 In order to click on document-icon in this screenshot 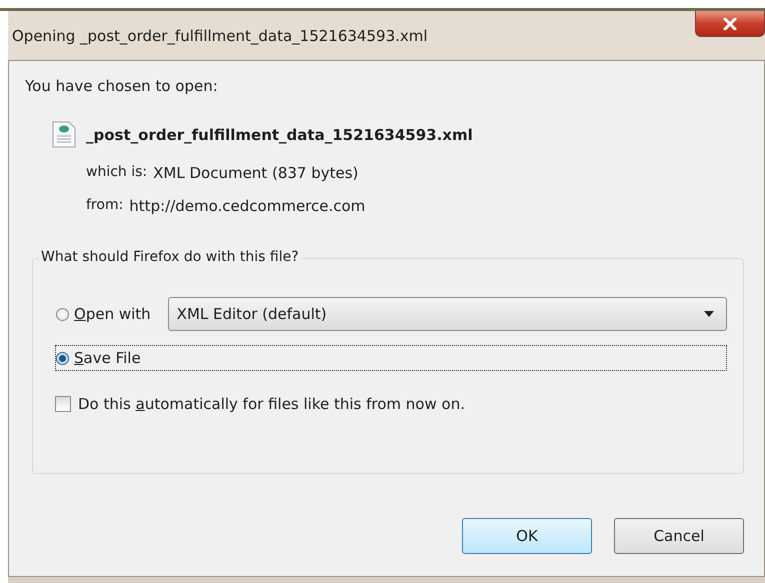, I will do `click(64, 134)`.